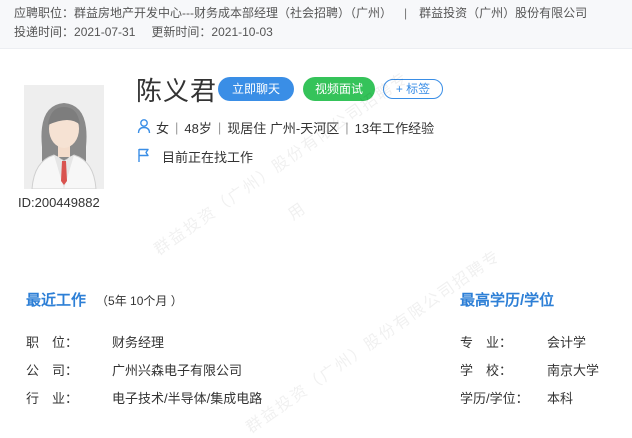 The height and width of the screenshot is (438, 632). I want to click on hiring-company: 群益投资（广州）股份有限公司, so click(503, 13).